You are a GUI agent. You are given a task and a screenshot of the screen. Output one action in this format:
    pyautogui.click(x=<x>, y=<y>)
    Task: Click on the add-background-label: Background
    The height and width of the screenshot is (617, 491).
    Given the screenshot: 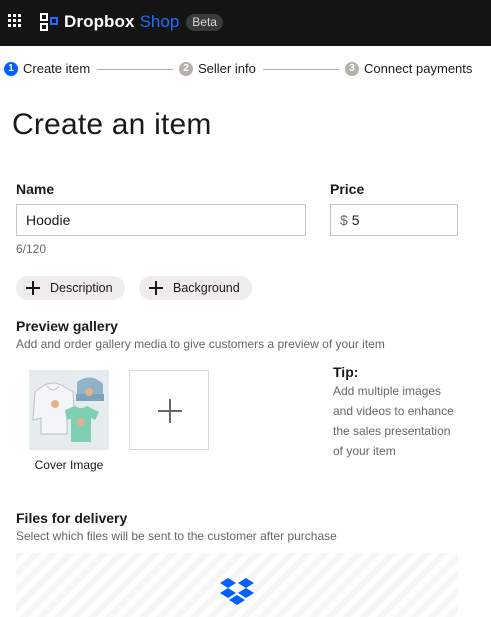 What is the action you would take?
    pyautogui.click(x=206, y=288)
    